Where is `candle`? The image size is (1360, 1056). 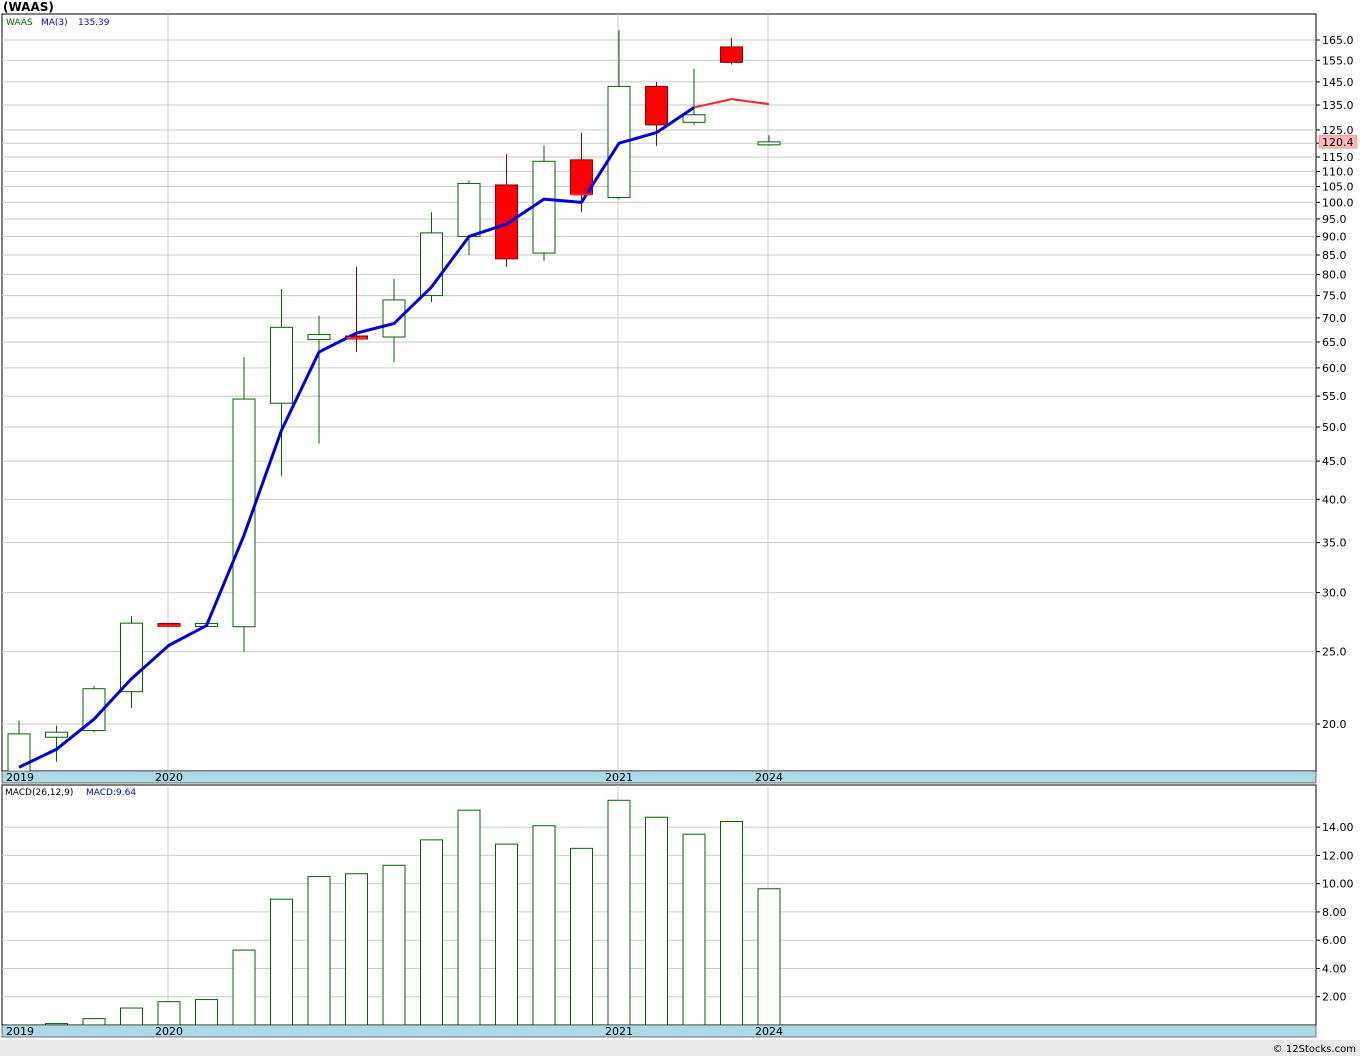
candle is located at coordinates (244, 504).